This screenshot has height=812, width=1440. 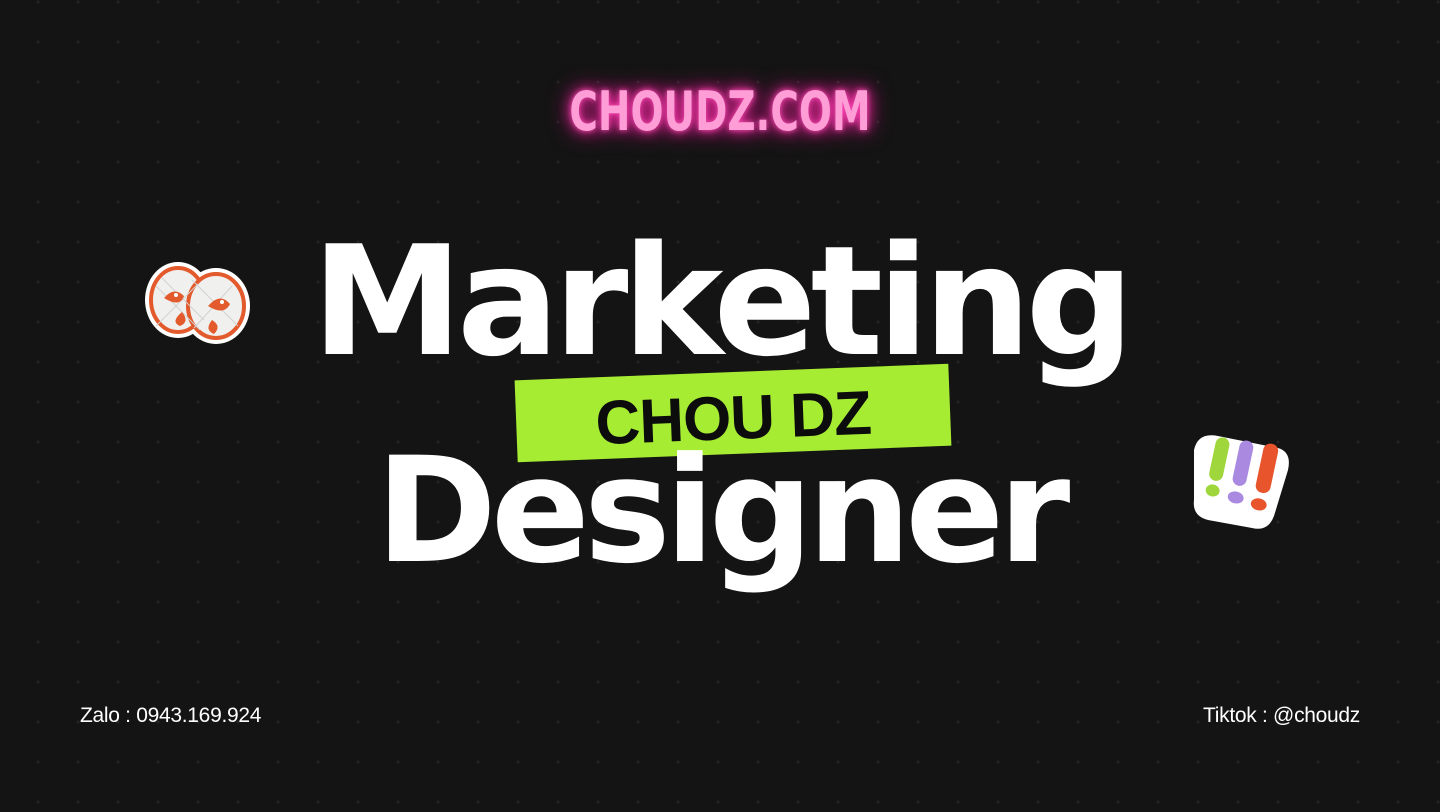 I want to click on brand-neon-title: CHOUDZ.COM, so click(x=720, y=111).